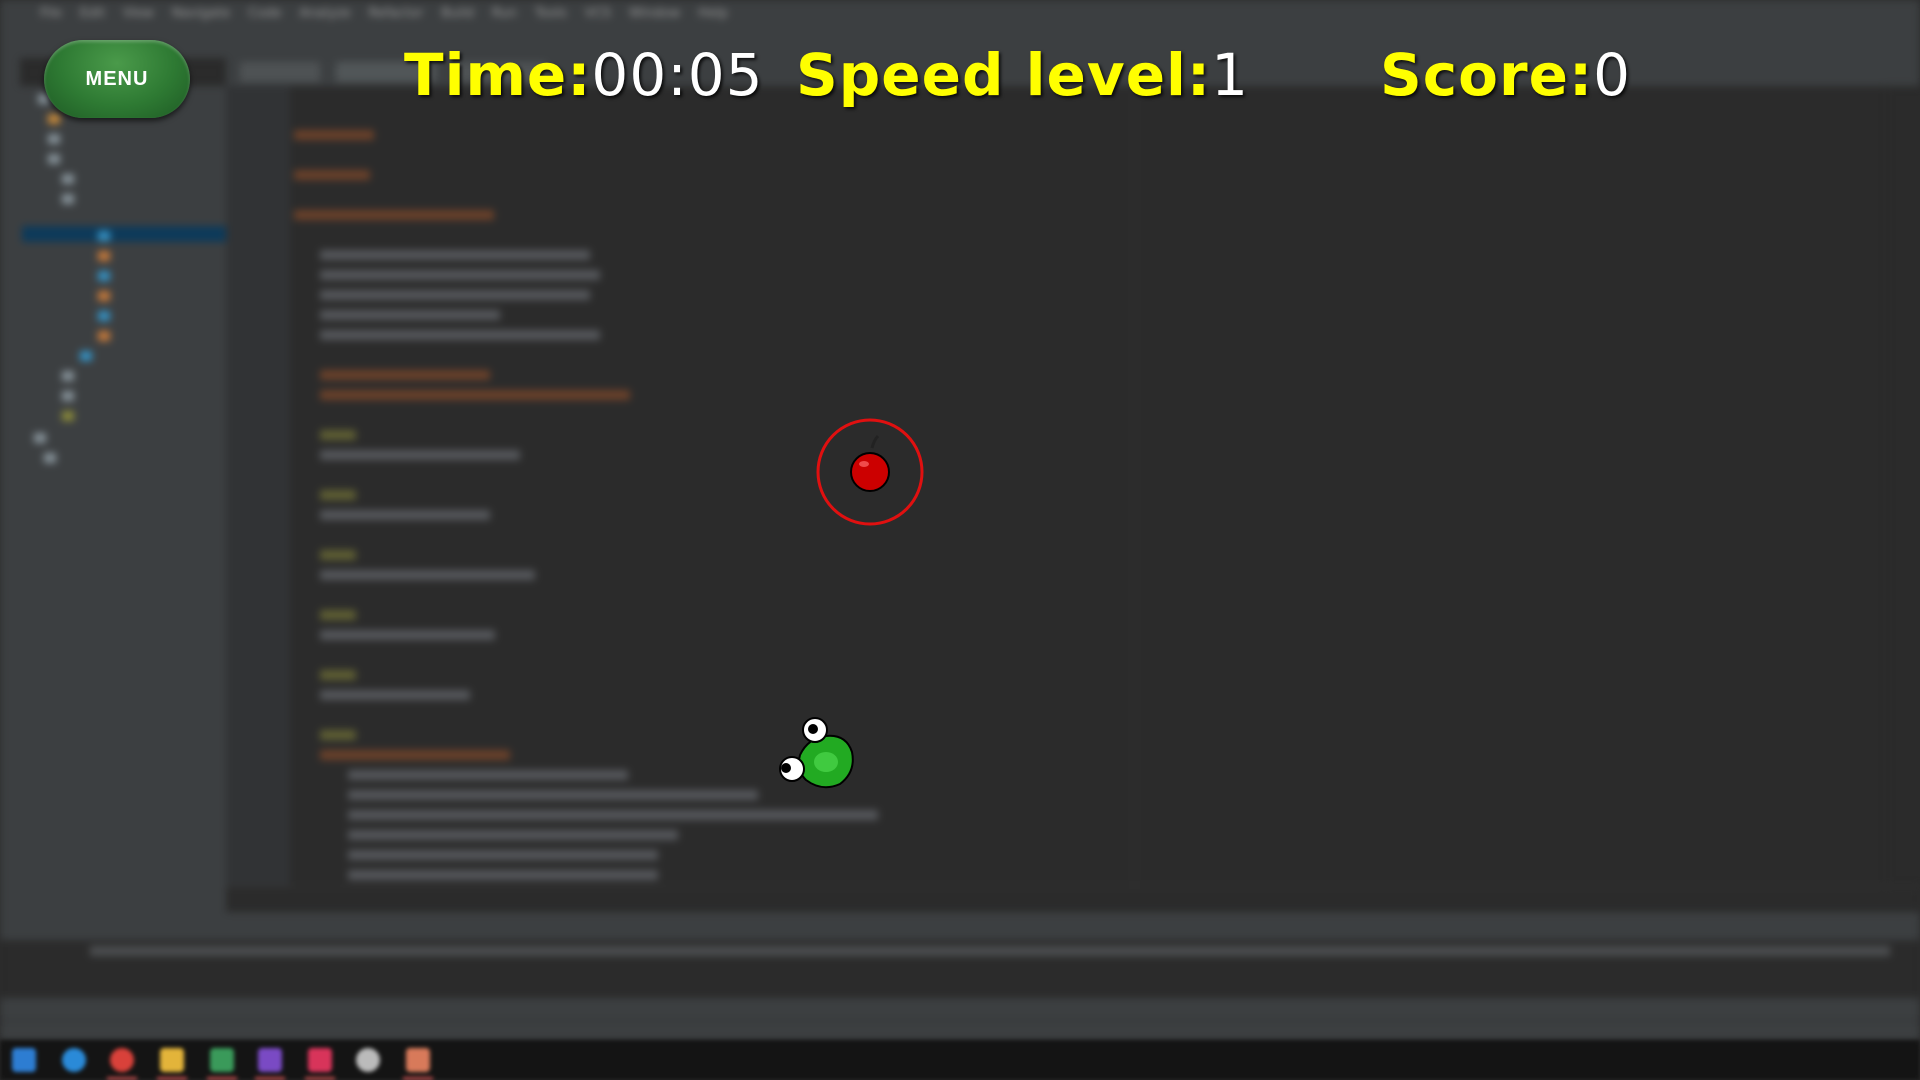 This screenshot has height=1080, width=1920. What do you see at coordinates (786, 768) in the screenshot?
I see `snake-pupil-left` at bounding box center [786, 768].